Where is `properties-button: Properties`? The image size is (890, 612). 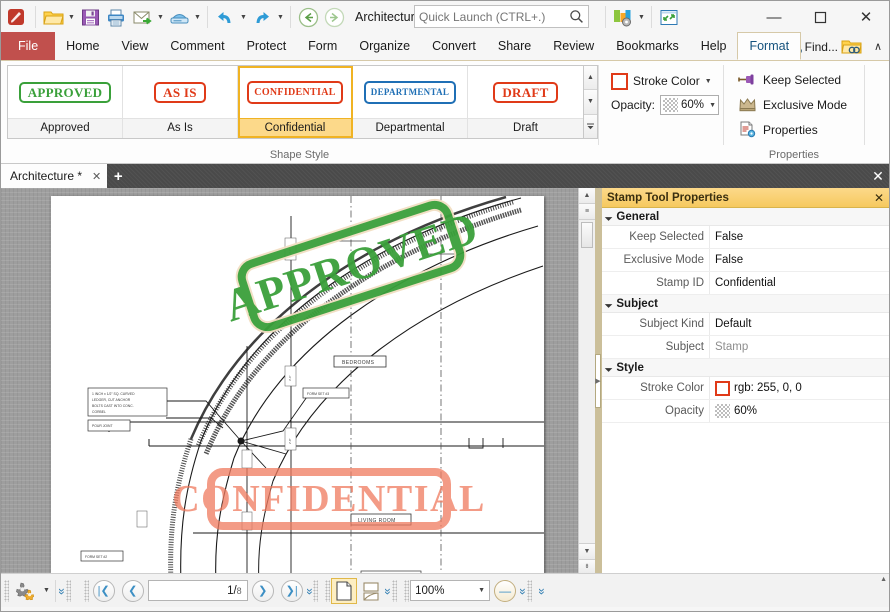
properties-button: Properties is located at coordinates (794, 129).